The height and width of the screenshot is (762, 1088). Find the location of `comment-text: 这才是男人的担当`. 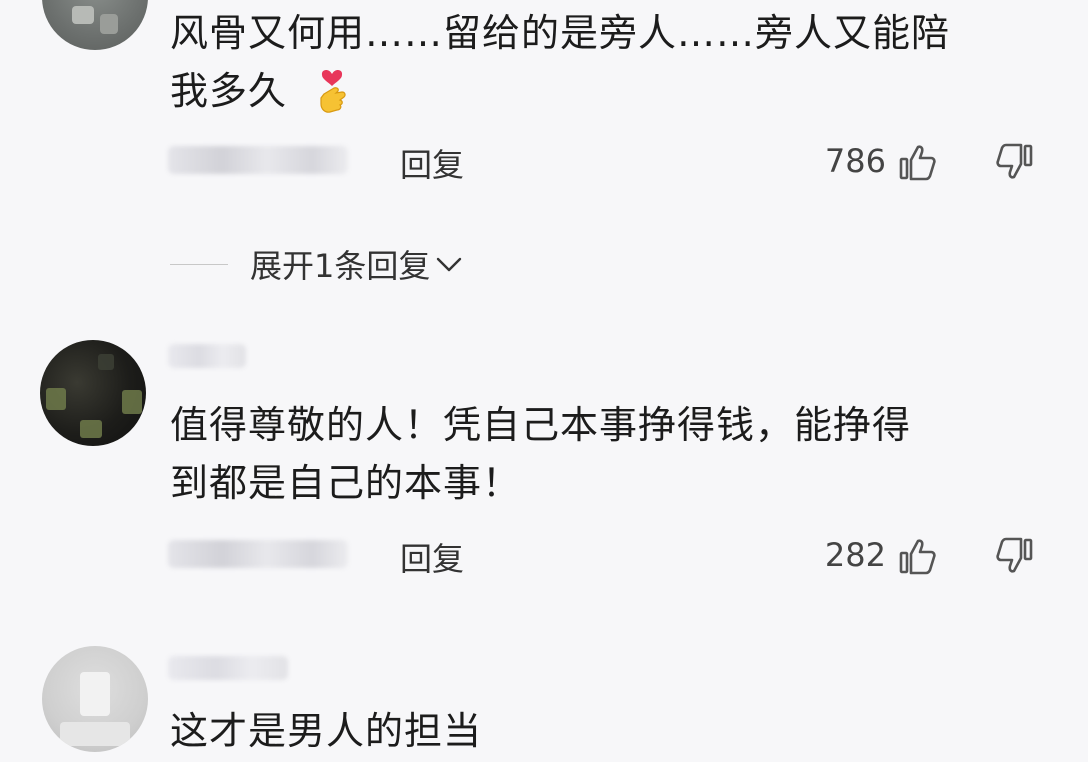

comment-text: 这才是男人的担当 is located at coordinates (600, 731).